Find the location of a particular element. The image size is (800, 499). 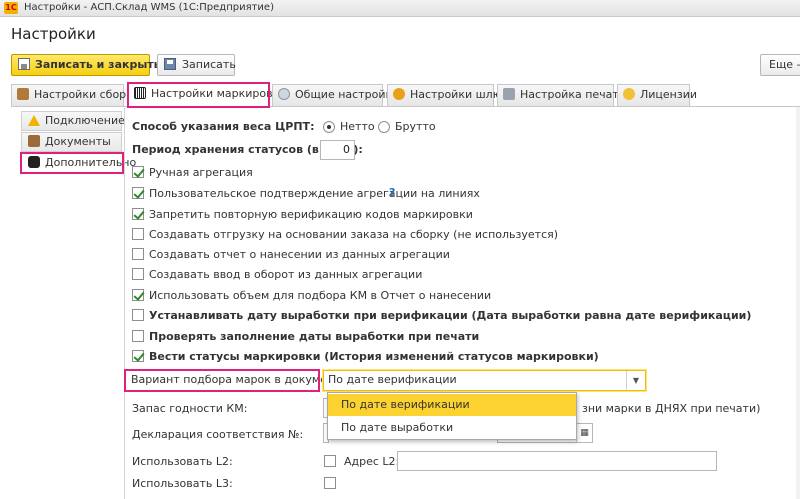

tab-label: Настройки маркировки is located at coordinates (219, 93).